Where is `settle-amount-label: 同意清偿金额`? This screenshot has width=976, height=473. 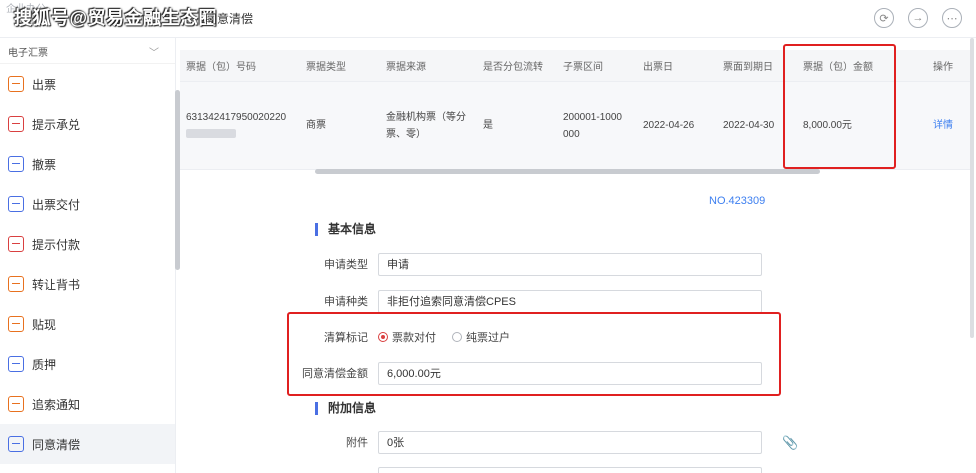
settle-amount-label: 同意清偿金额 is located at coordinates (335, 374).